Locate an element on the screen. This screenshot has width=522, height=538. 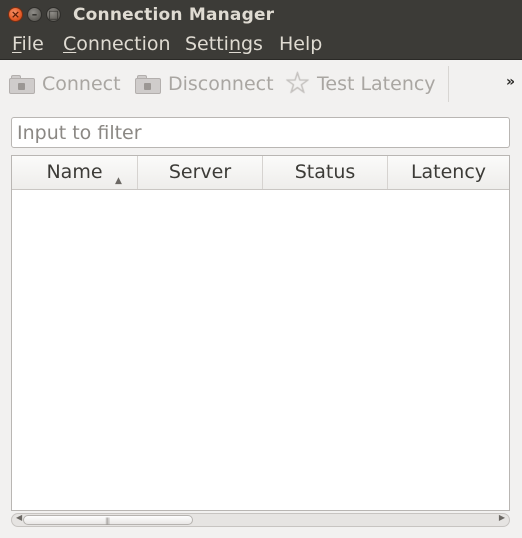
scroll-left-icon: ◀ is located at coordinates (19, 517).